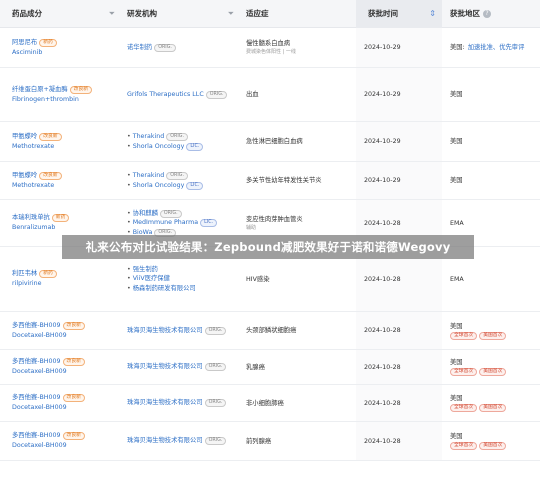 The image size is (540, 495). Describe the element at coordinates (465, 13) in the screenshot. I see `column-header-region-label: 获批地区` at that location.